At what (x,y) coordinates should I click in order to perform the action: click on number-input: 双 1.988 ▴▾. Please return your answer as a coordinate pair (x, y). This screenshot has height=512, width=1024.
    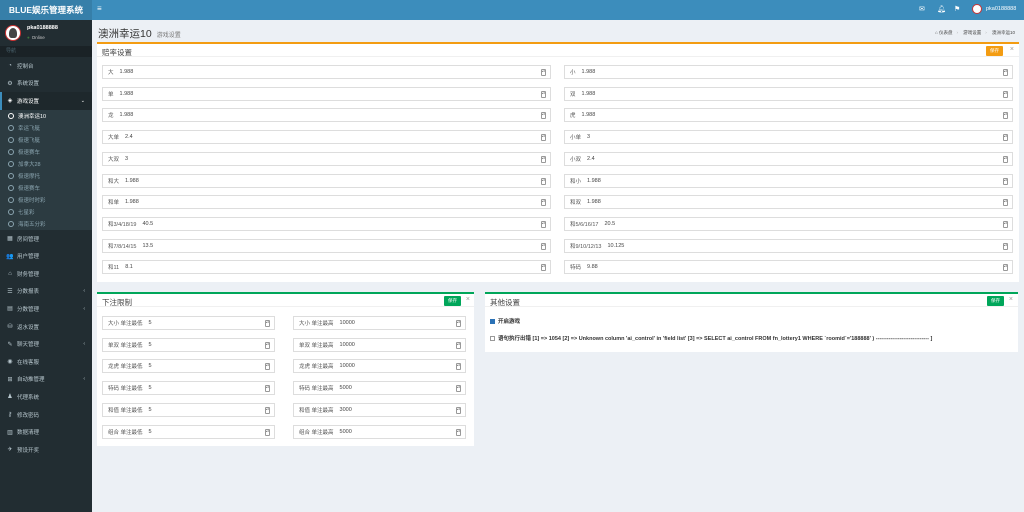
    Looking at the image, I should click on (788, 93).